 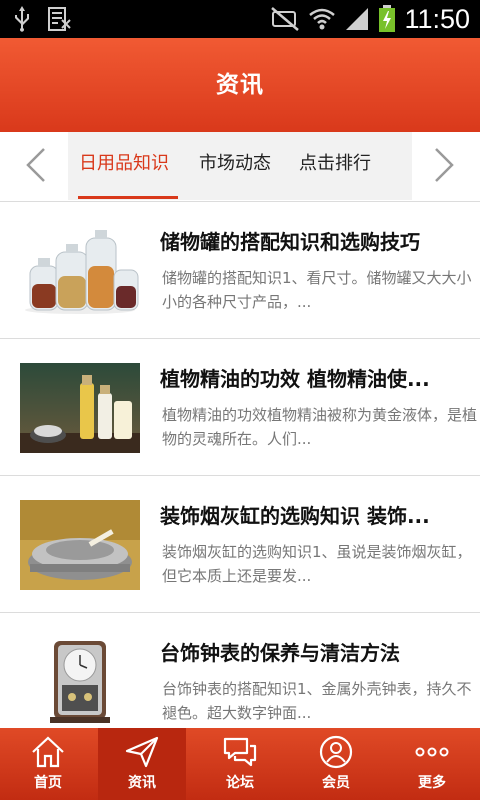 I want to click on tab-daily-knowledge: 日用品知识, so click(x=124, y=166).